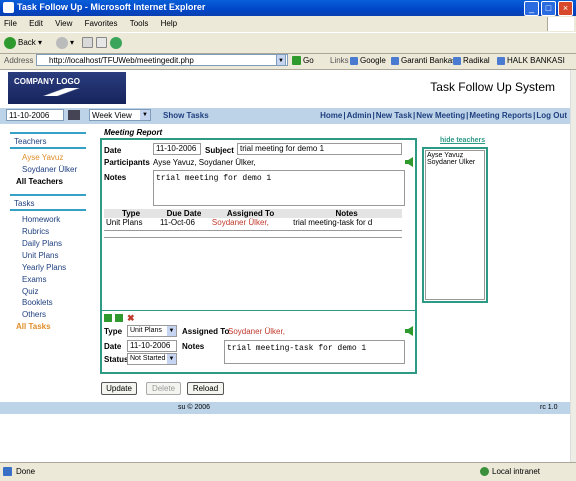  I want to click on check-icon, so click(119, 318).